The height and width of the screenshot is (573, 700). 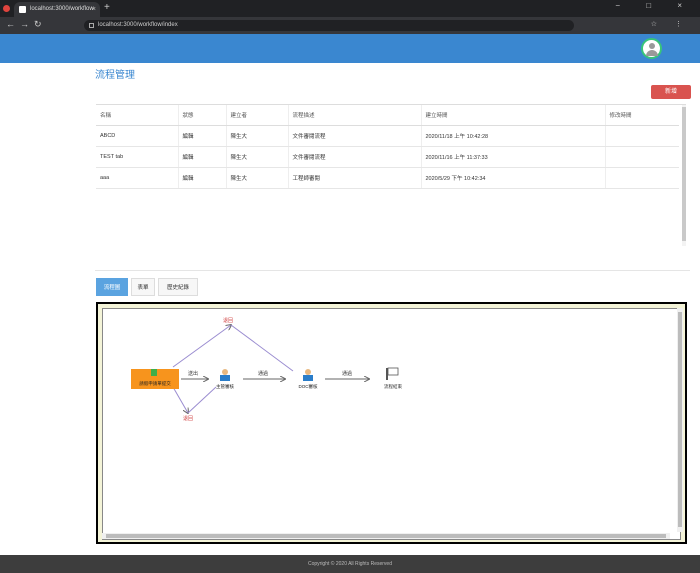 I want to click on cell-description: 工程師審閱, so click(x=354, y=178).